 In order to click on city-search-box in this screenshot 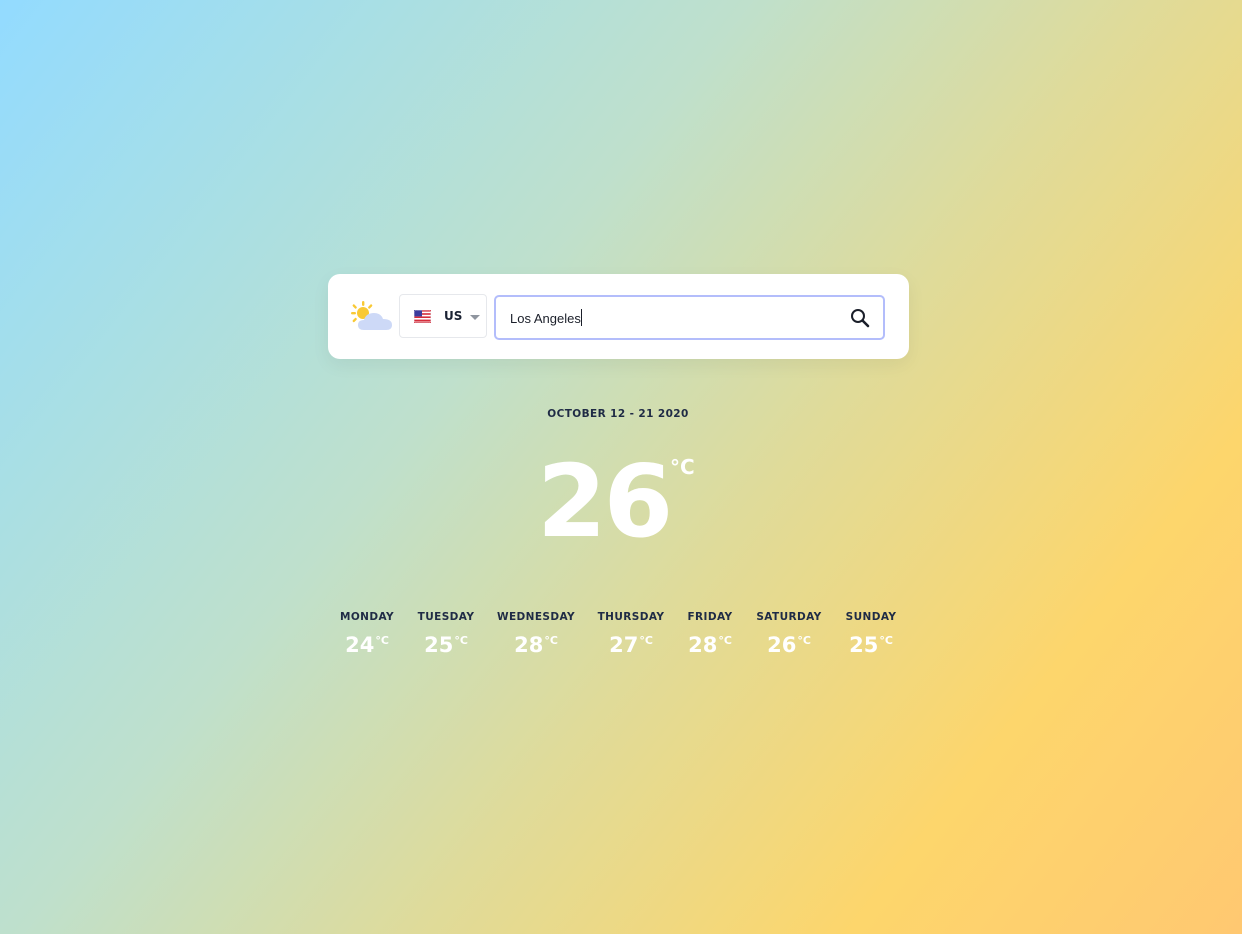, I will do `click(689, 317)`.